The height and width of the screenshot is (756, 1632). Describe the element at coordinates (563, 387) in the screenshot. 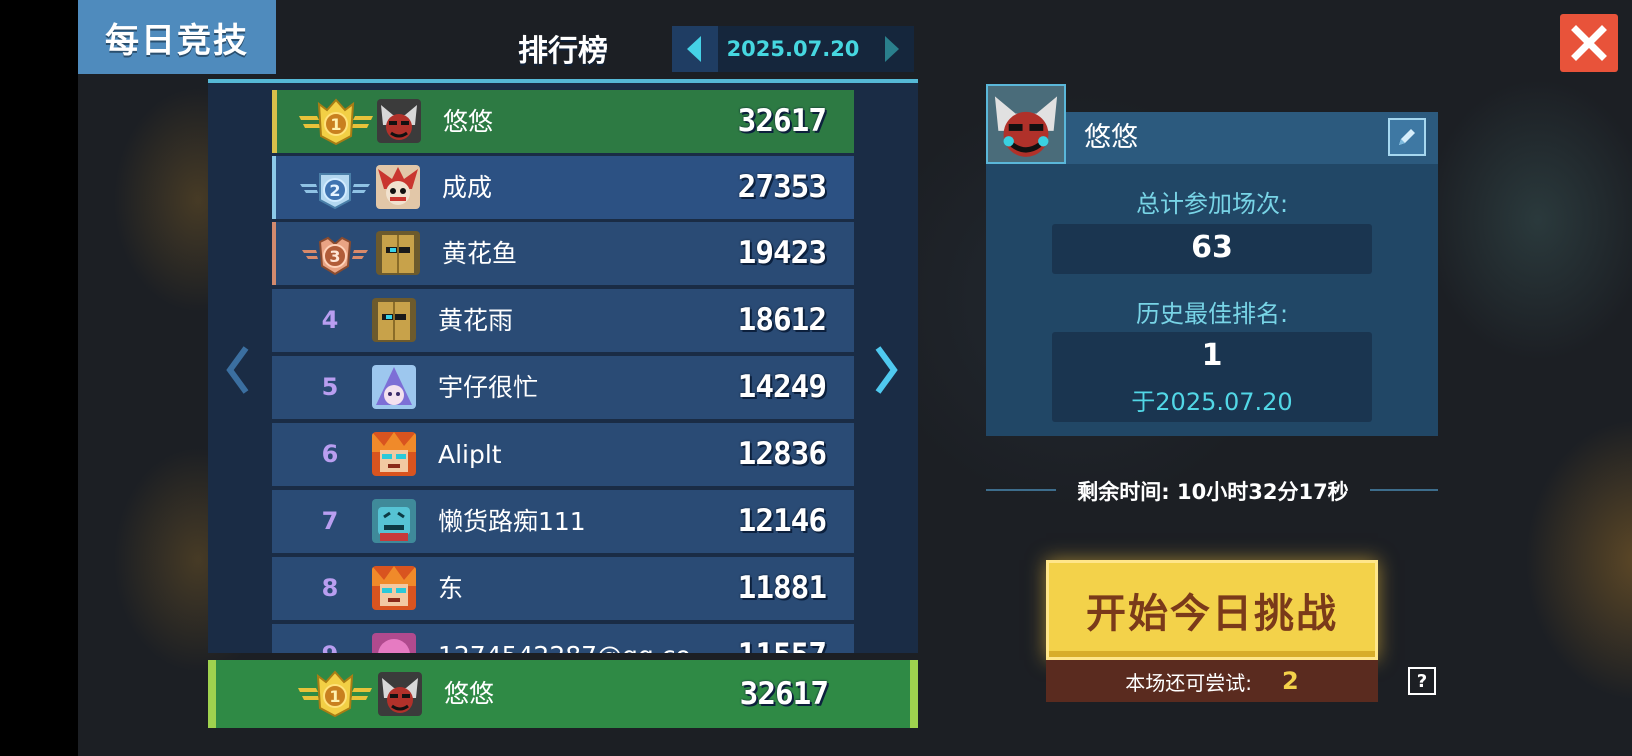

I see `leaderboard-row: 5 宇仔很忙 14249` at that location.